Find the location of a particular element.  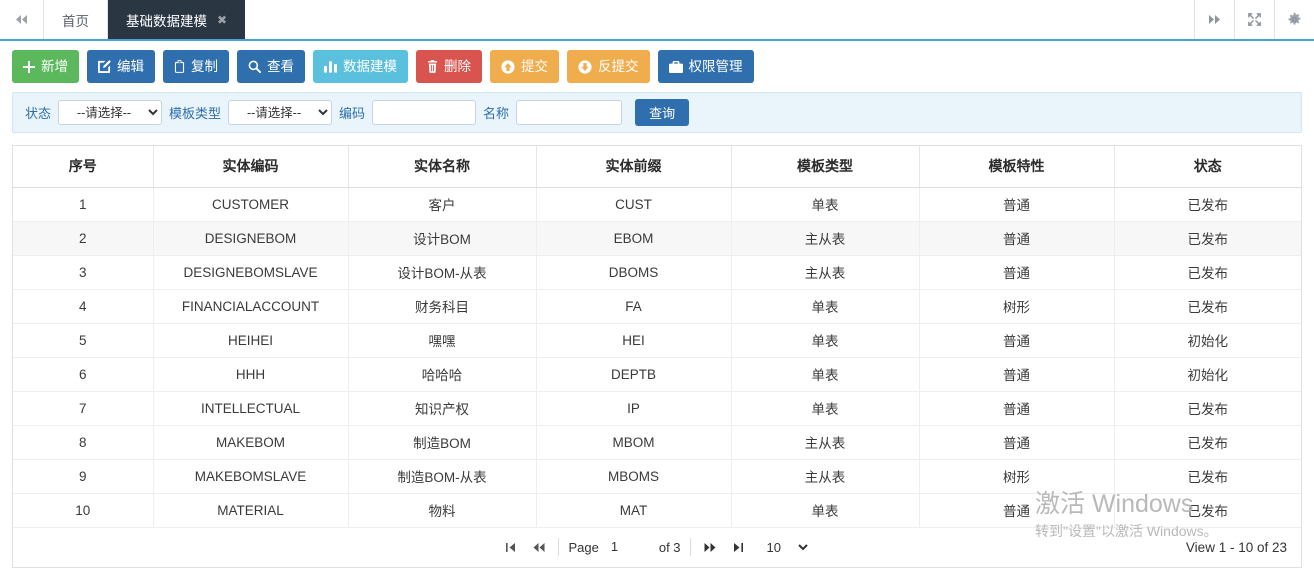

table-row: 1 CUSTOMER 客户 CUST 单表 普通 已发布 is located at coordinates (657, 204).